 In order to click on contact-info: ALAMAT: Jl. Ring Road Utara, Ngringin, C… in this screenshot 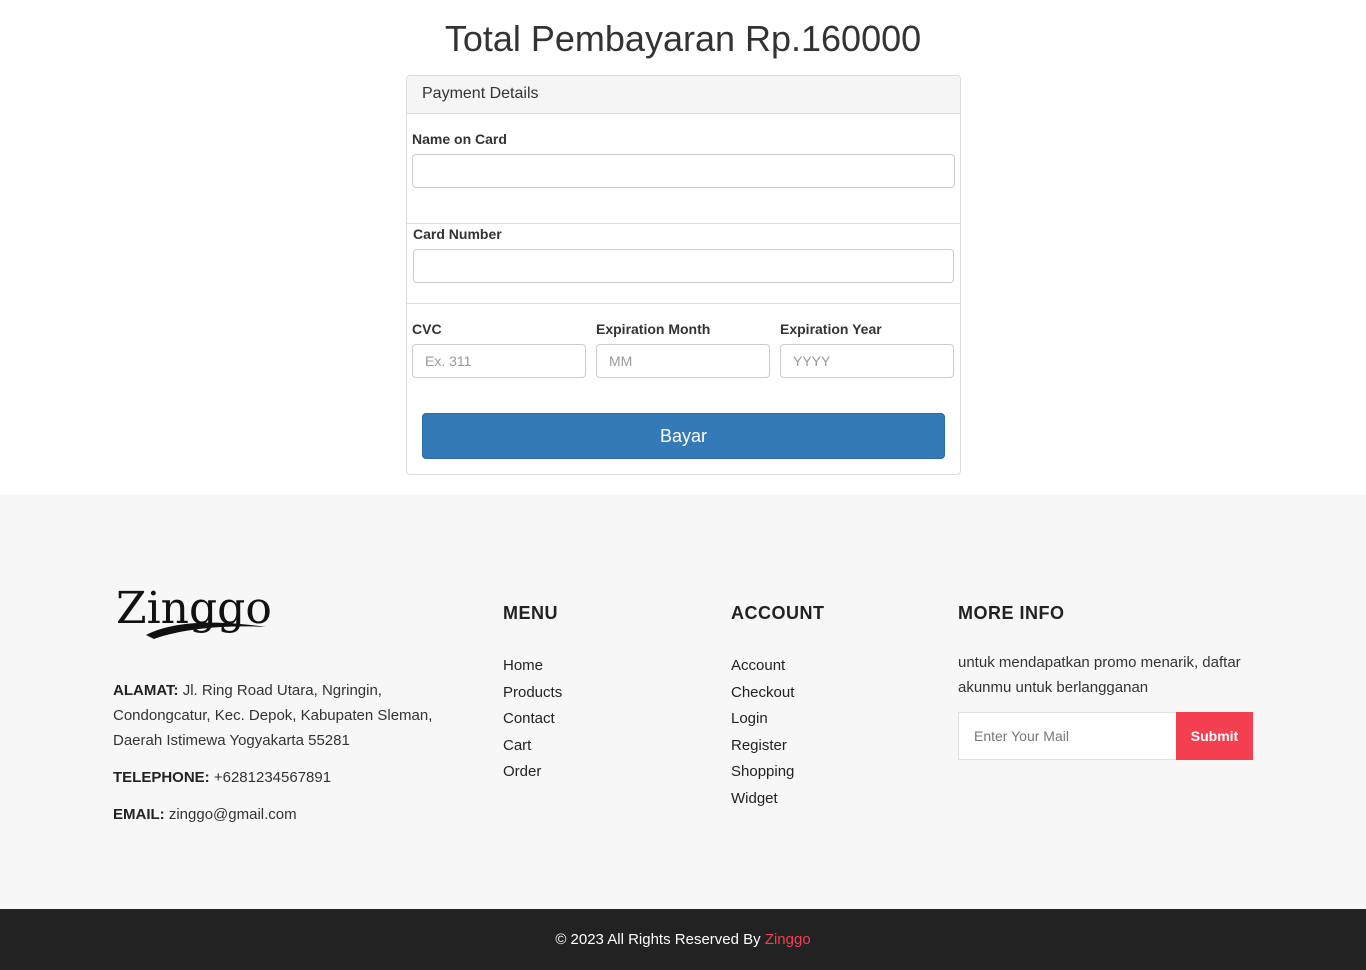, I will do `click(283, 758)`.